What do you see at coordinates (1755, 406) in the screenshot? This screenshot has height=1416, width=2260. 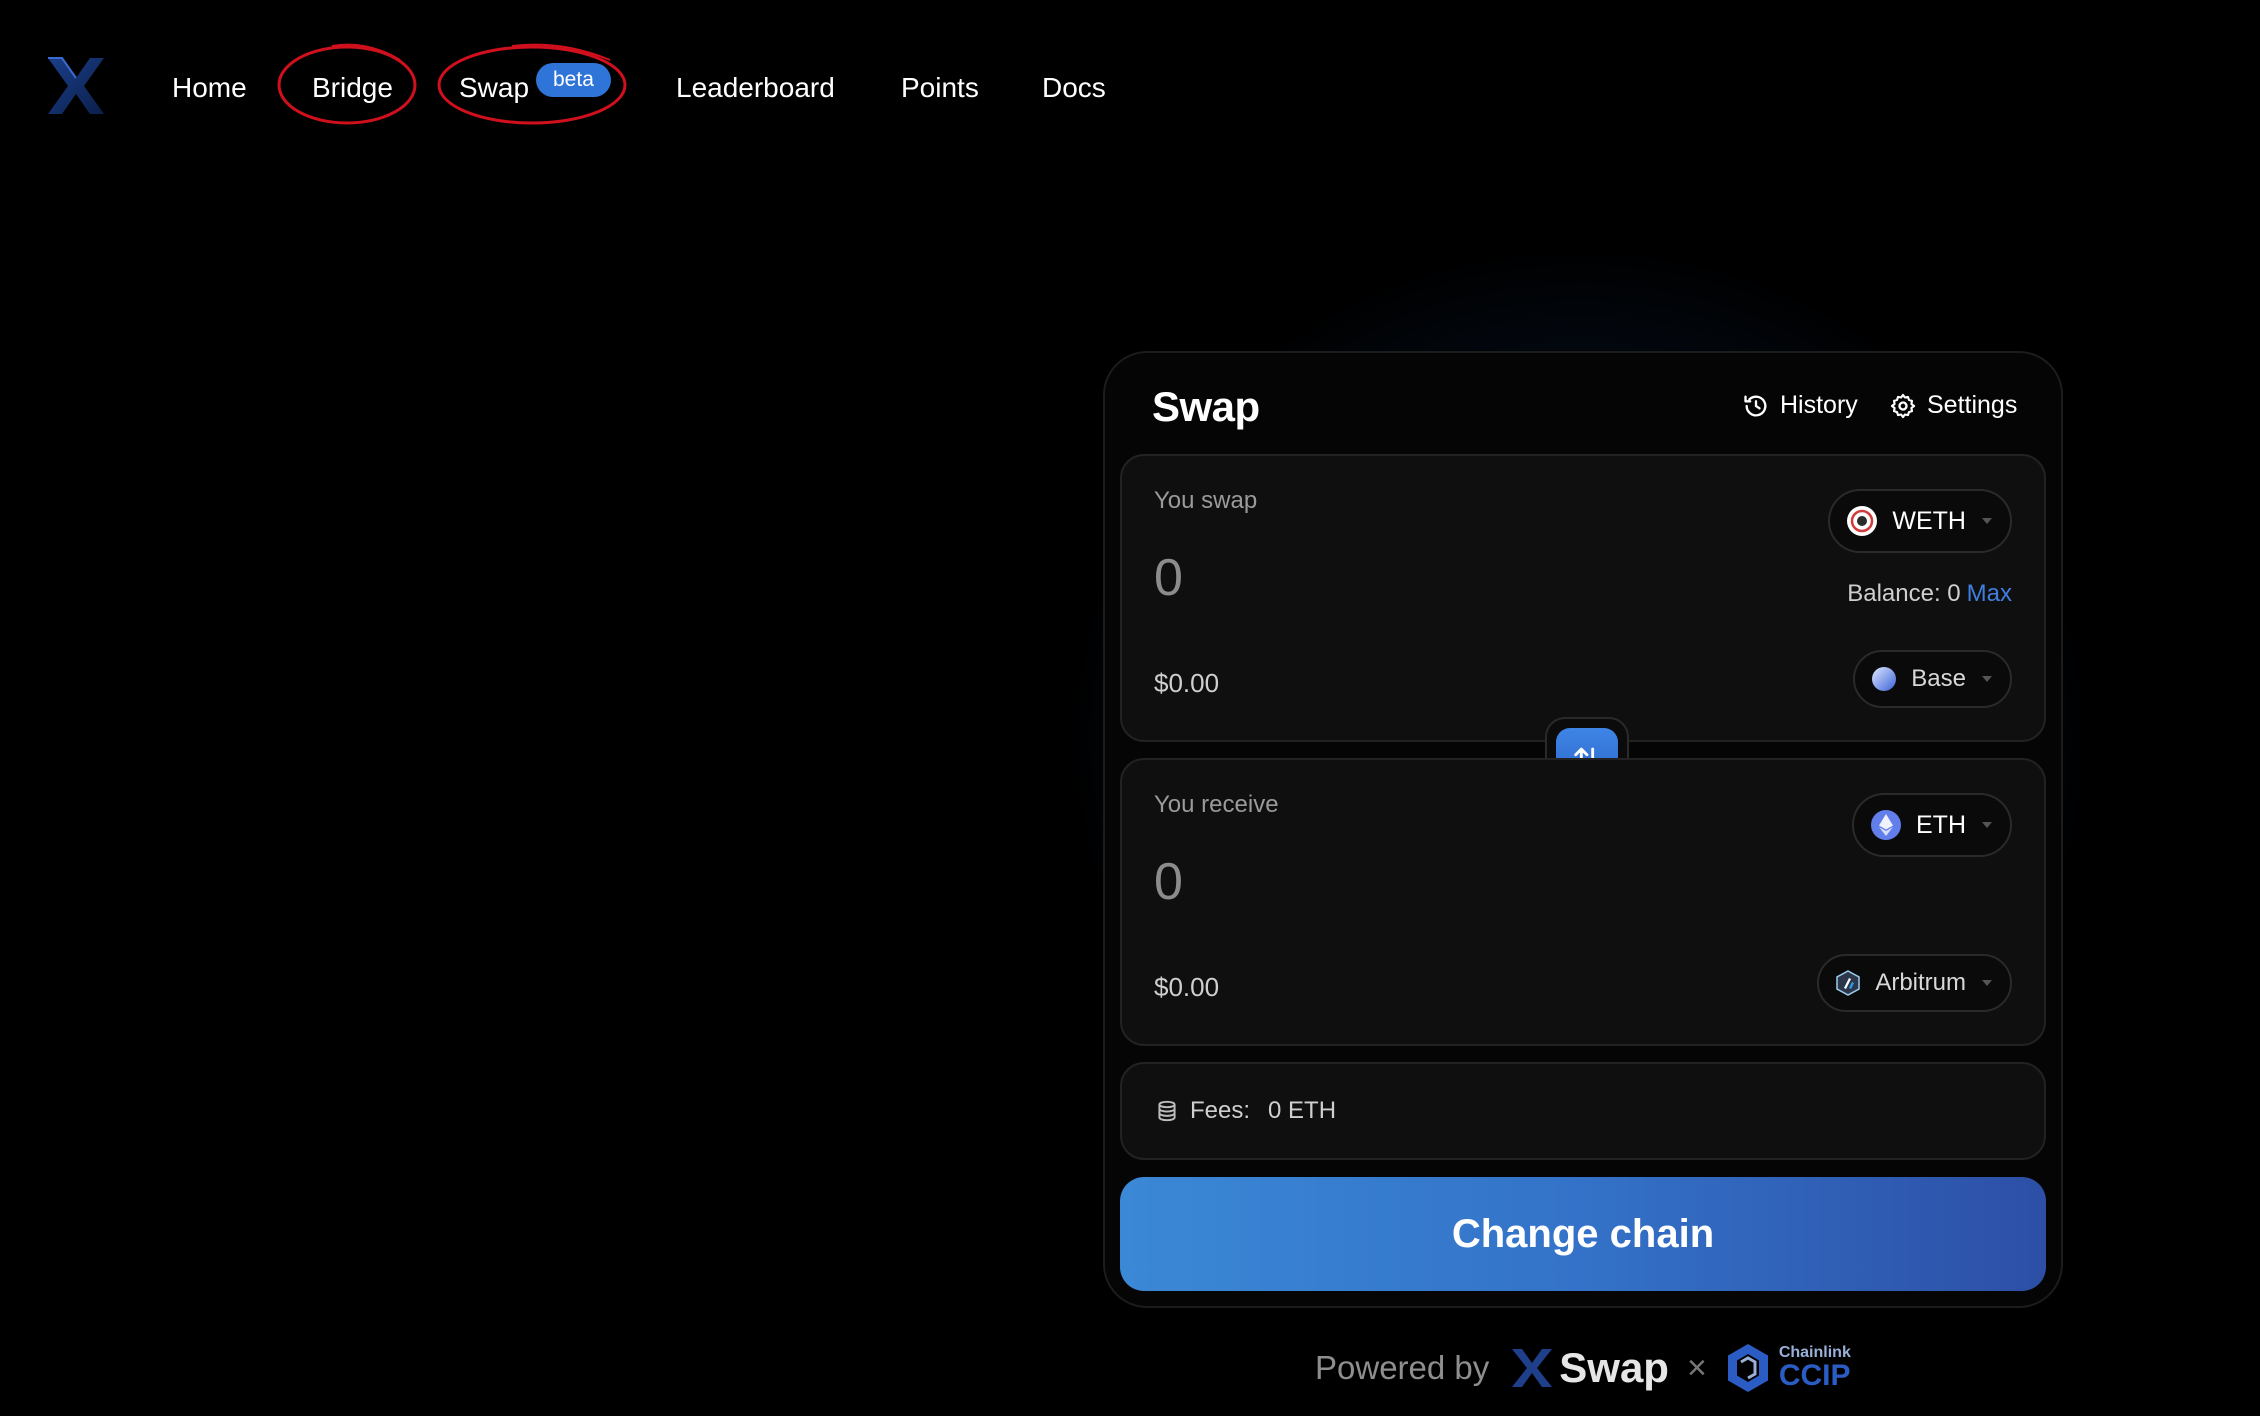 I see `history-icon` at bounding box center [1755, 406].